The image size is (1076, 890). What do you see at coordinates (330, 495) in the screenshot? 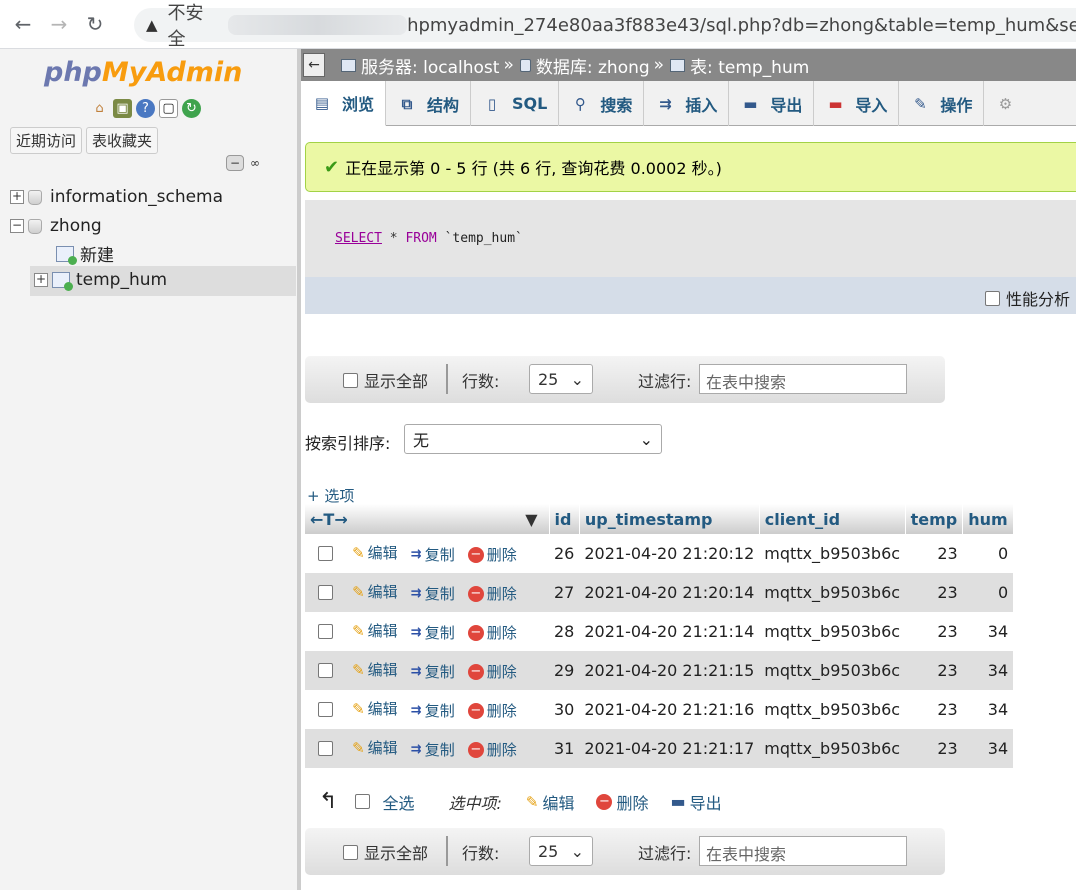
I see `options-link: + 选项` at bounding box center [330, 495].